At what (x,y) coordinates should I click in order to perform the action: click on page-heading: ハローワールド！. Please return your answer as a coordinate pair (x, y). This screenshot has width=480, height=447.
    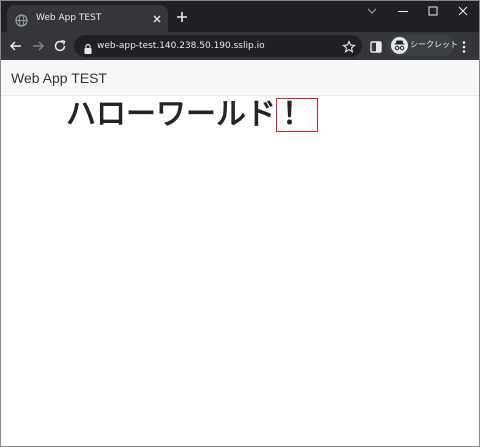
    Looking at the image, I should click on (192, 116).